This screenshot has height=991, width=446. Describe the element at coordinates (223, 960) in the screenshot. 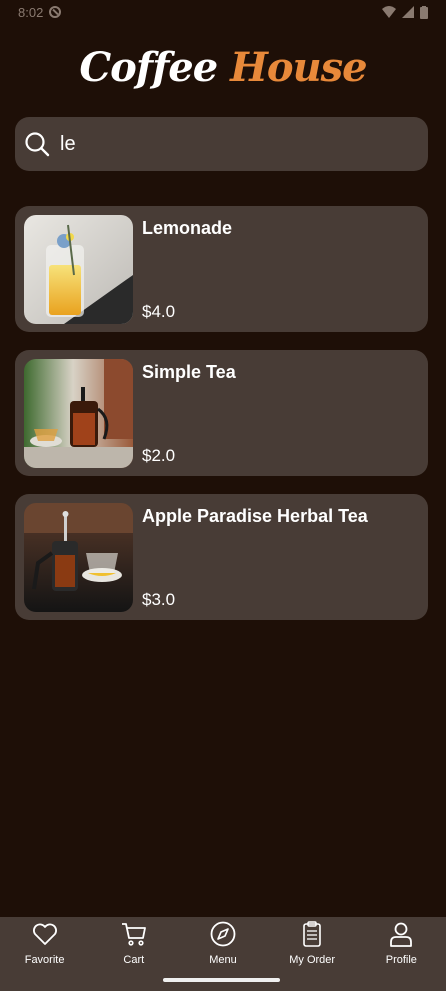

I see `nav-label: Menu` at that location.